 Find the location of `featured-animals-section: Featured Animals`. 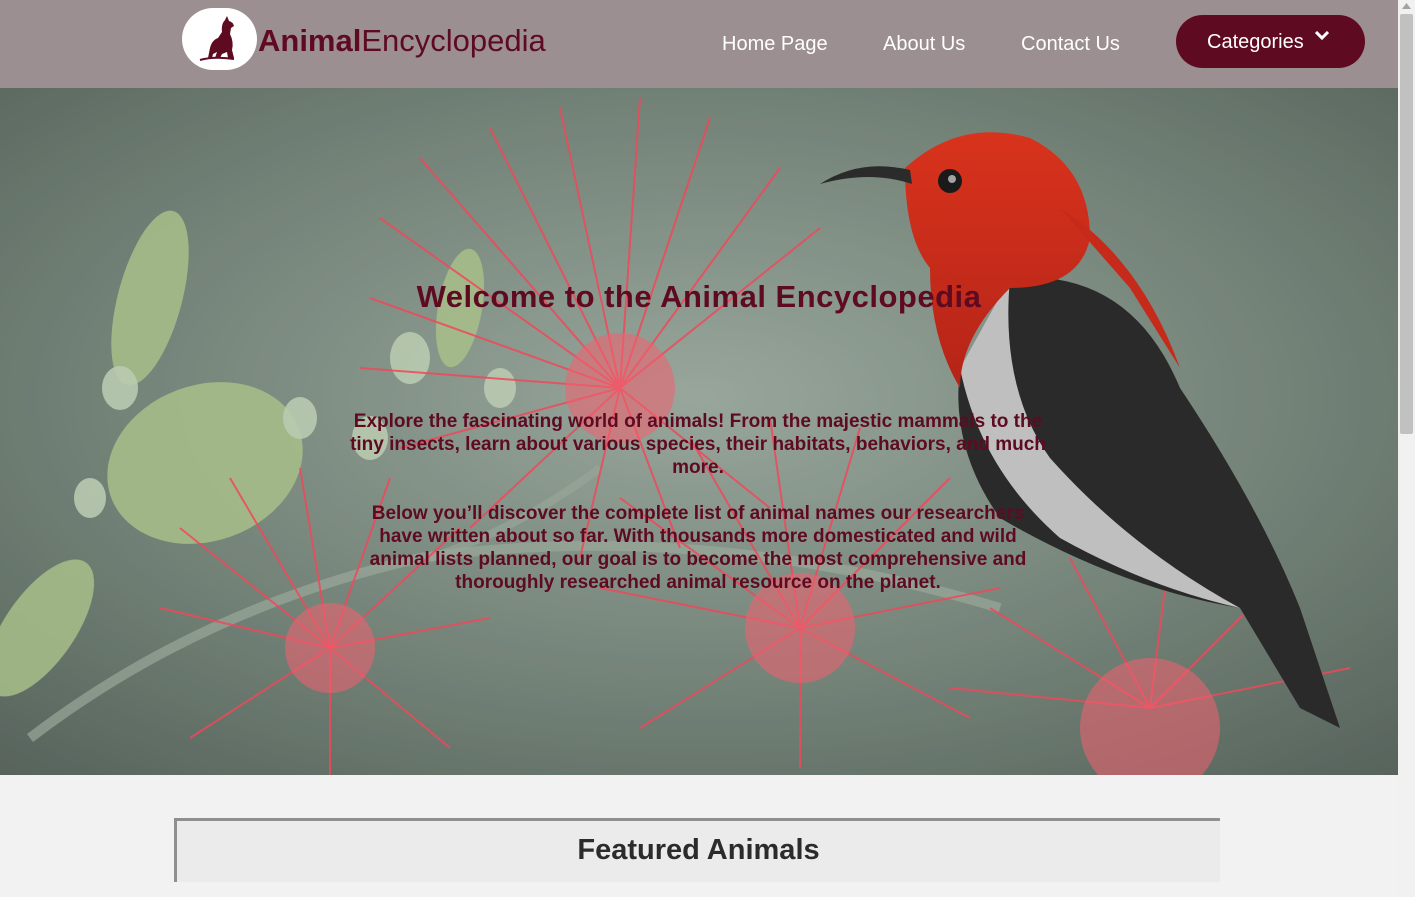

featured-animals-section: Featured Animals is located at coordinates (697, 850).